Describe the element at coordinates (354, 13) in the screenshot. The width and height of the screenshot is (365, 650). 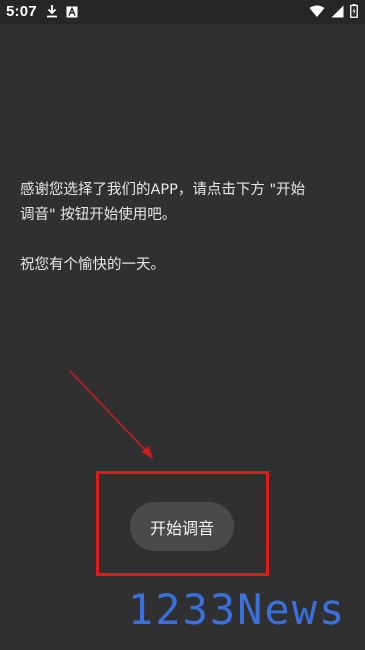
I see `battery-icon` at that location.